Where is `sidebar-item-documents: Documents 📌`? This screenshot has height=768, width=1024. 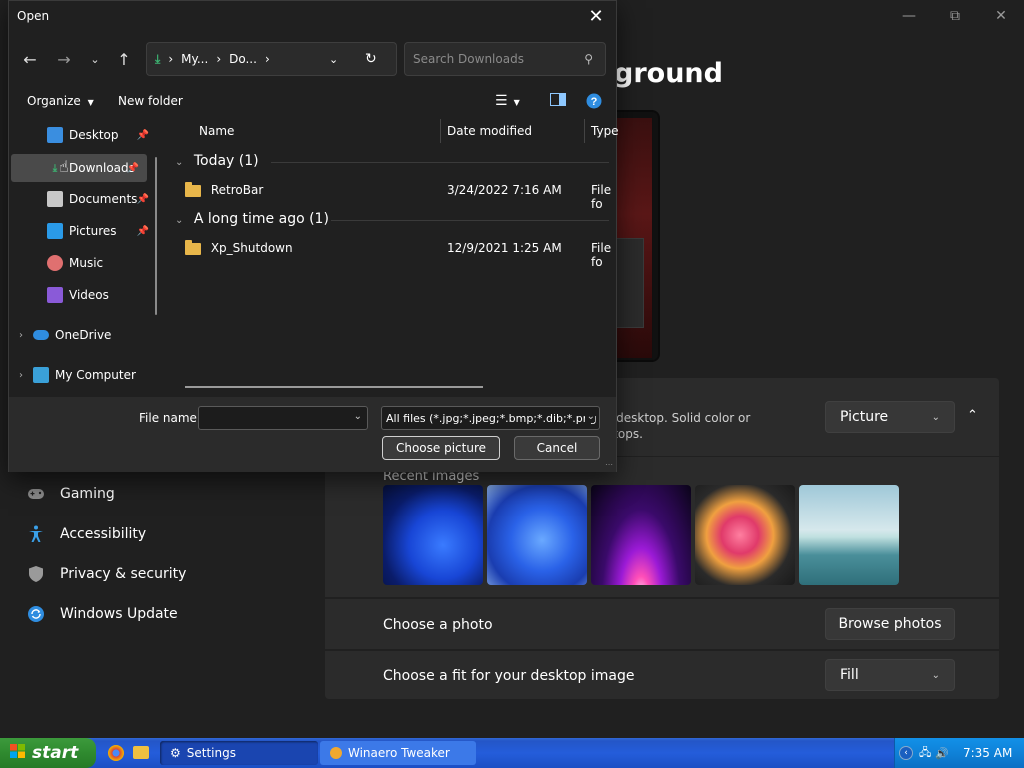 sidebar-item-documents: Documents 📌 is located at coordinates (102, 199).